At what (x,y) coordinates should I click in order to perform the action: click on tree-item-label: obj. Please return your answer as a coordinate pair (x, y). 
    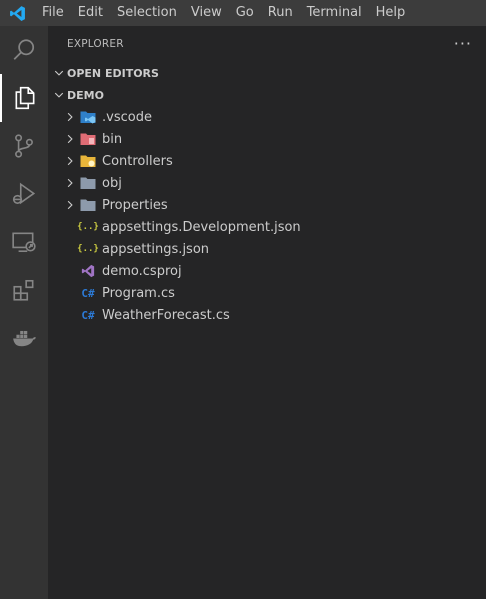
    Looking at the image, I should click on (112, 183).